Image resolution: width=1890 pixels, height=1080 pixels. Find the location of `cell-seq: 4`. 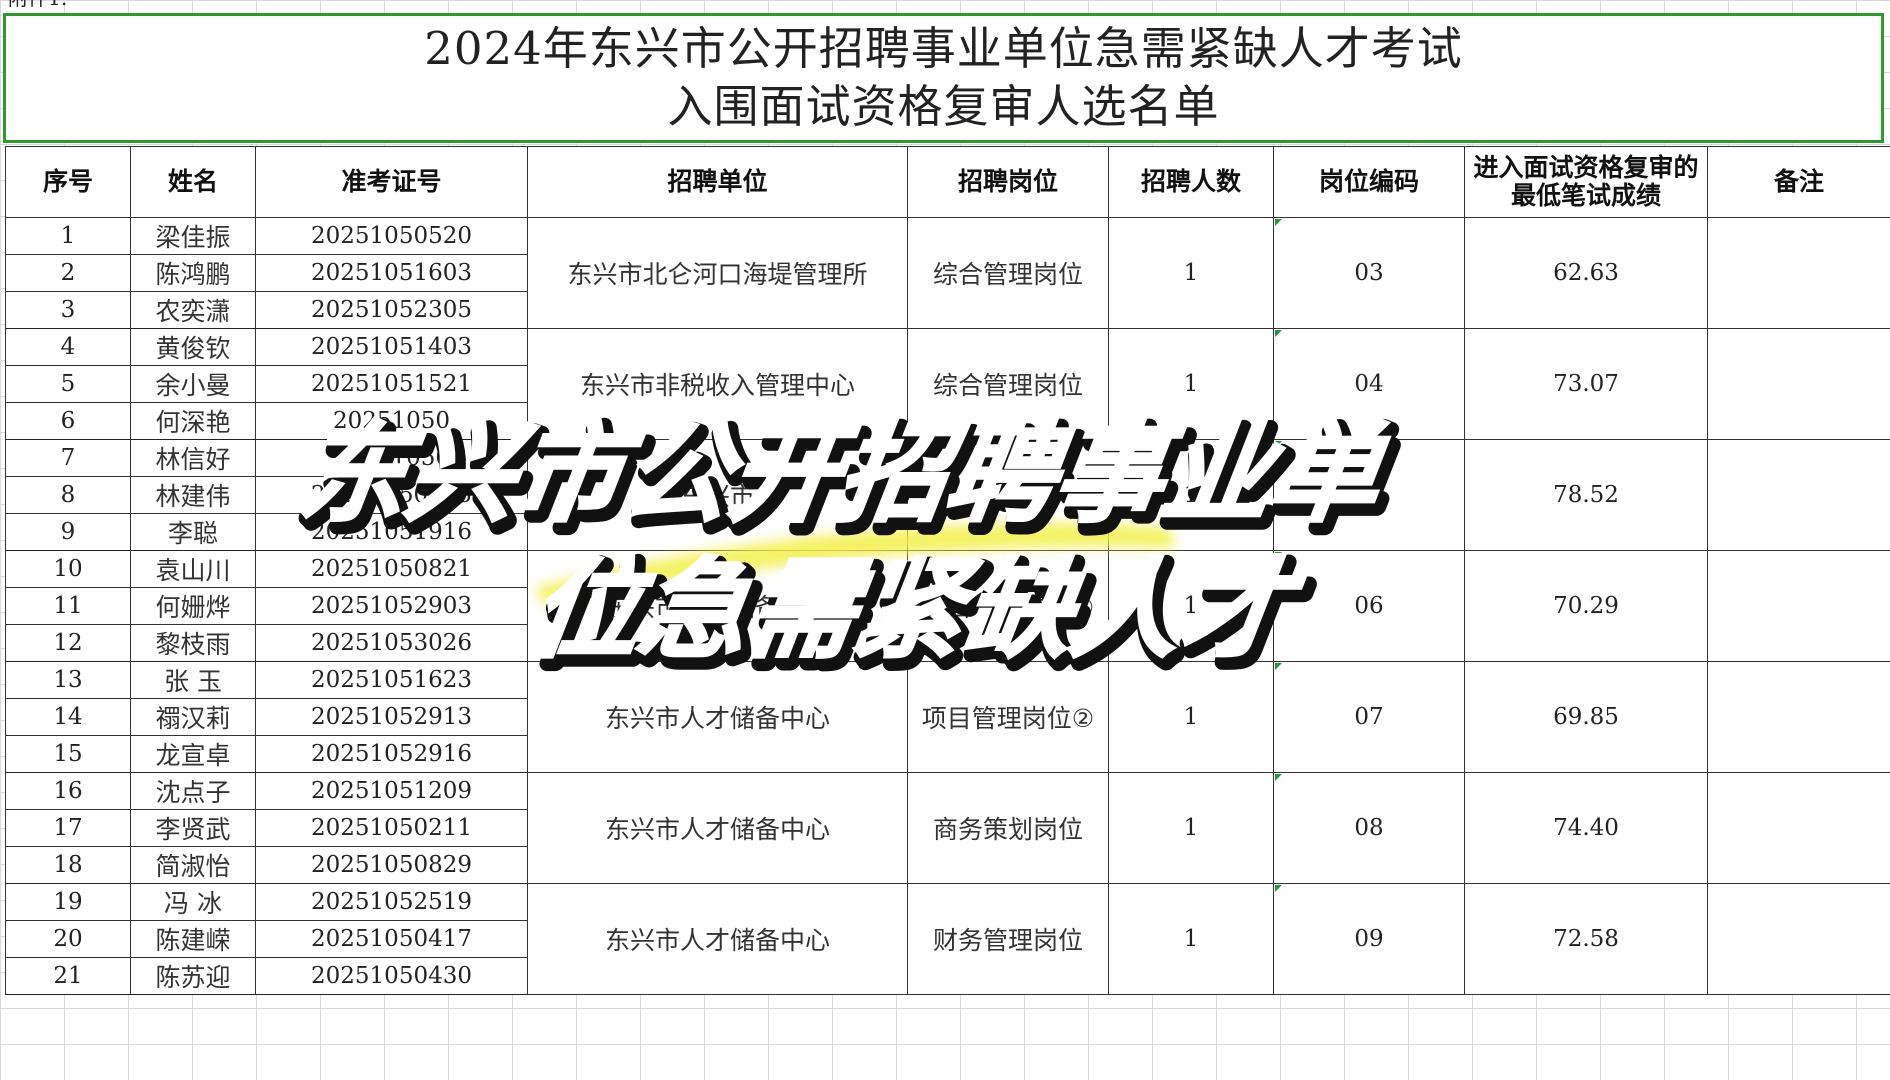

cell-seq: 4 is located at coordinates (68, 347).